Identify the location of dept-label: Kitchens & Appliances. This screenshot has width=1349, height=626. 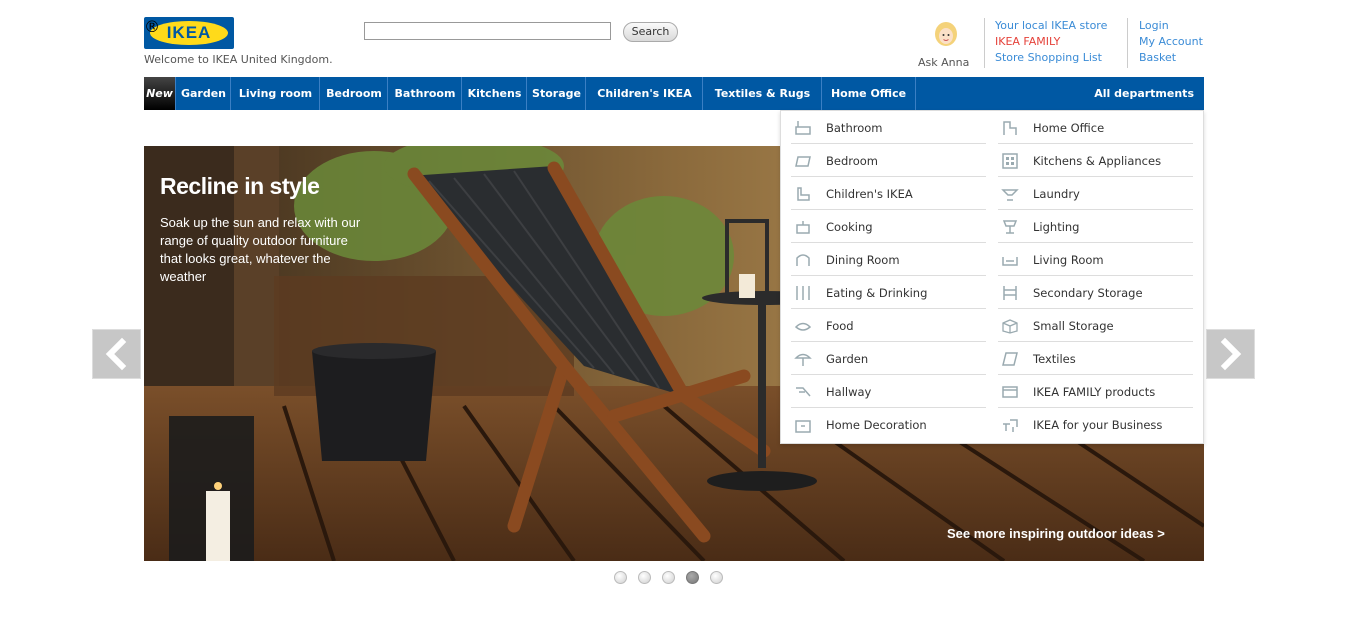
(1097, 161).